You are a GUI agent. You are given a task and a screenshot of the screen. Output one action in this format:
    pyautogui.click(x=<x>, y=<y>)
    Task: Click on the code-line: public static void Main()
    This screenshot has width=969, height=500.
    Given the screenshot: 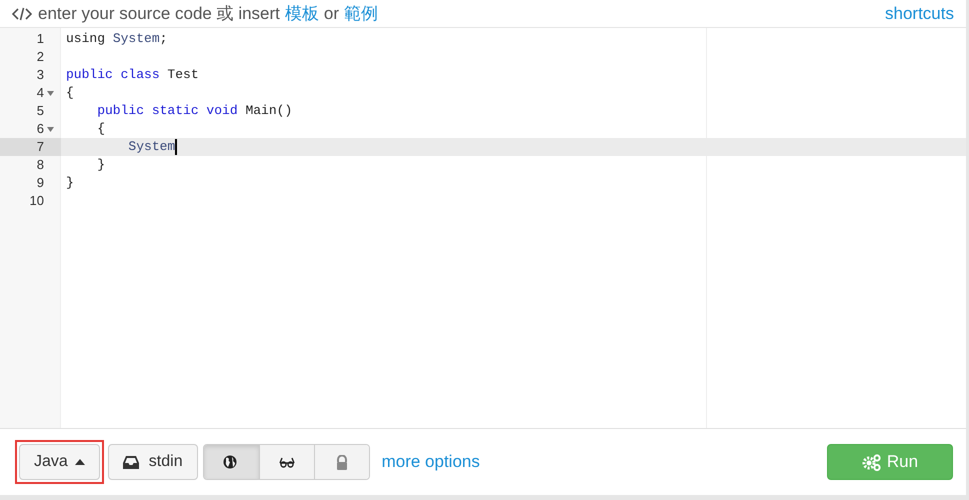 What is the action you would take?
    pyautogui.click(x=194, y=111)
    